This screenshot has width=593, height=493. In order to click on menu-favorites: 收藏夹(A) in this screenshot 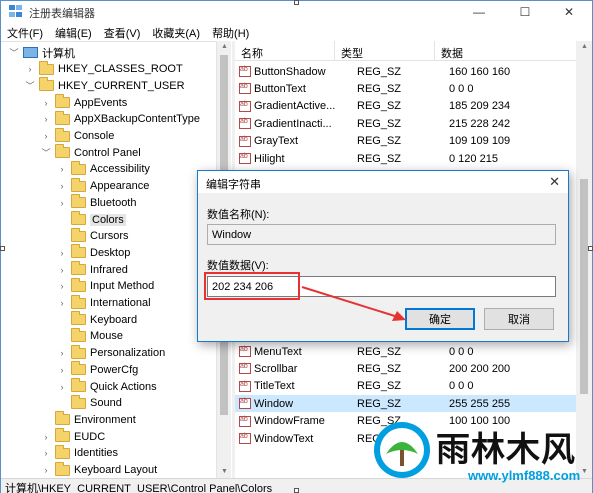, I will do `click(176, 32)`.